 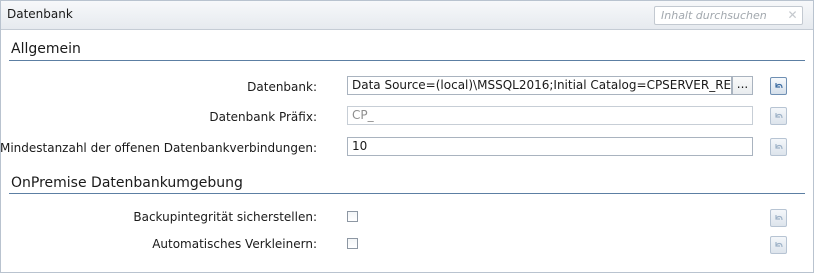 I want to click on reset-prefix-button, so click(x=778, y=116).